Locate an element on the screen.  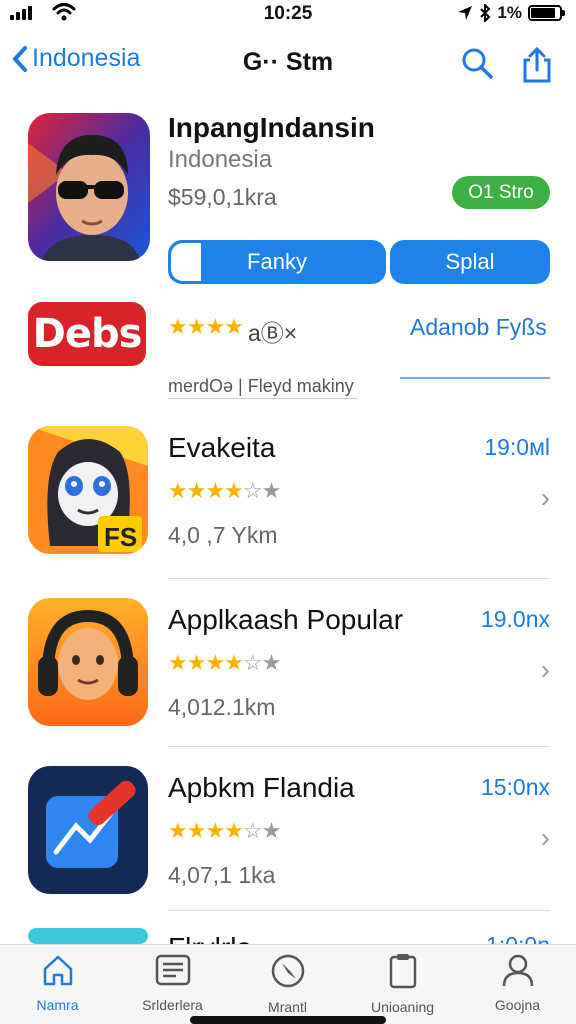
profile-icon is located at coordinates (517, 970).